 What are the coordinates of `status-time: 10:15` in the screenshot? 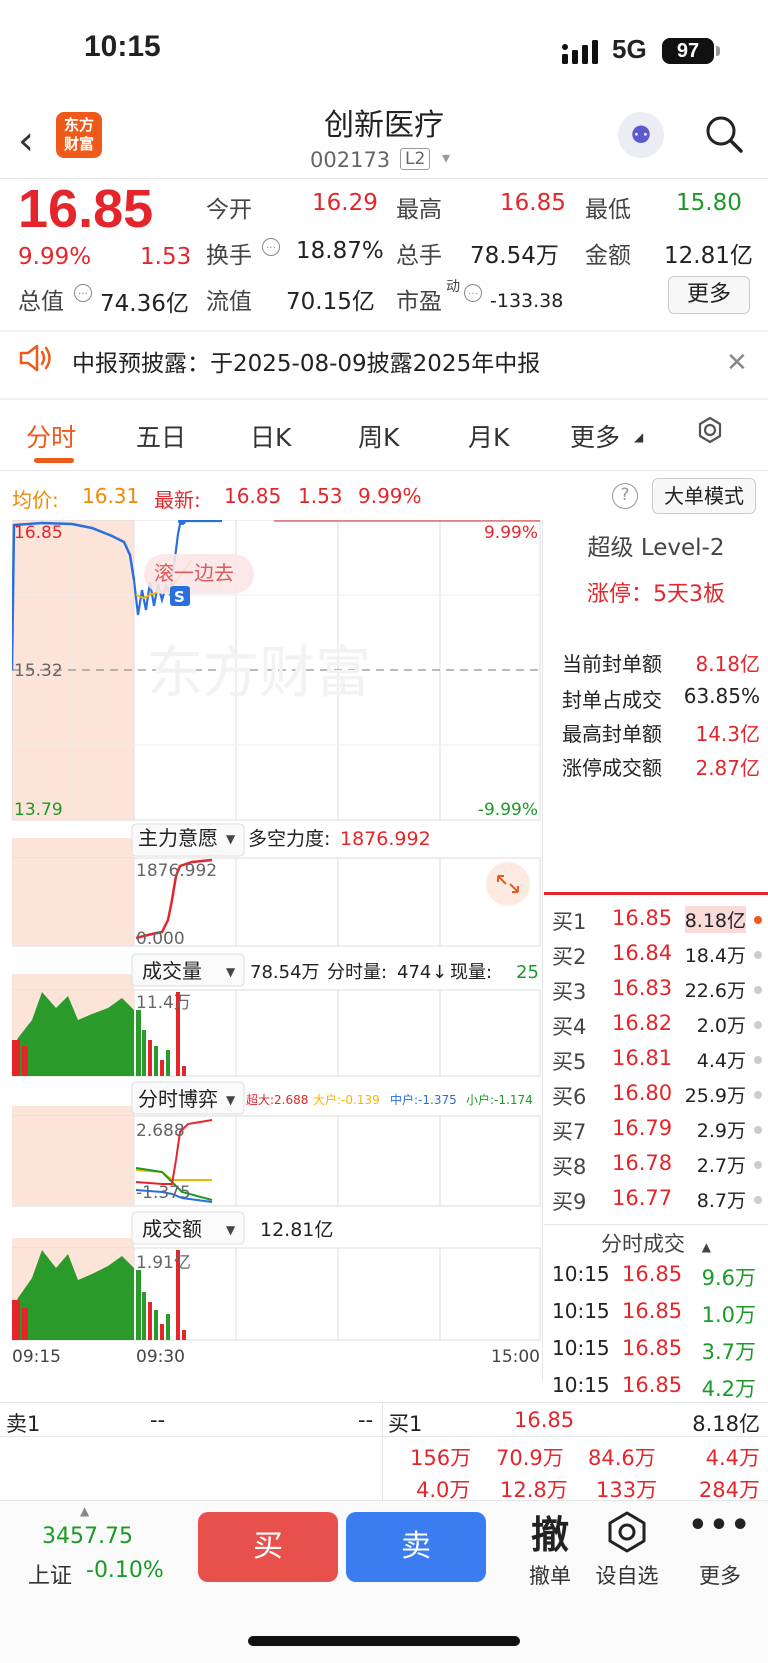 It's located at (122, 46).